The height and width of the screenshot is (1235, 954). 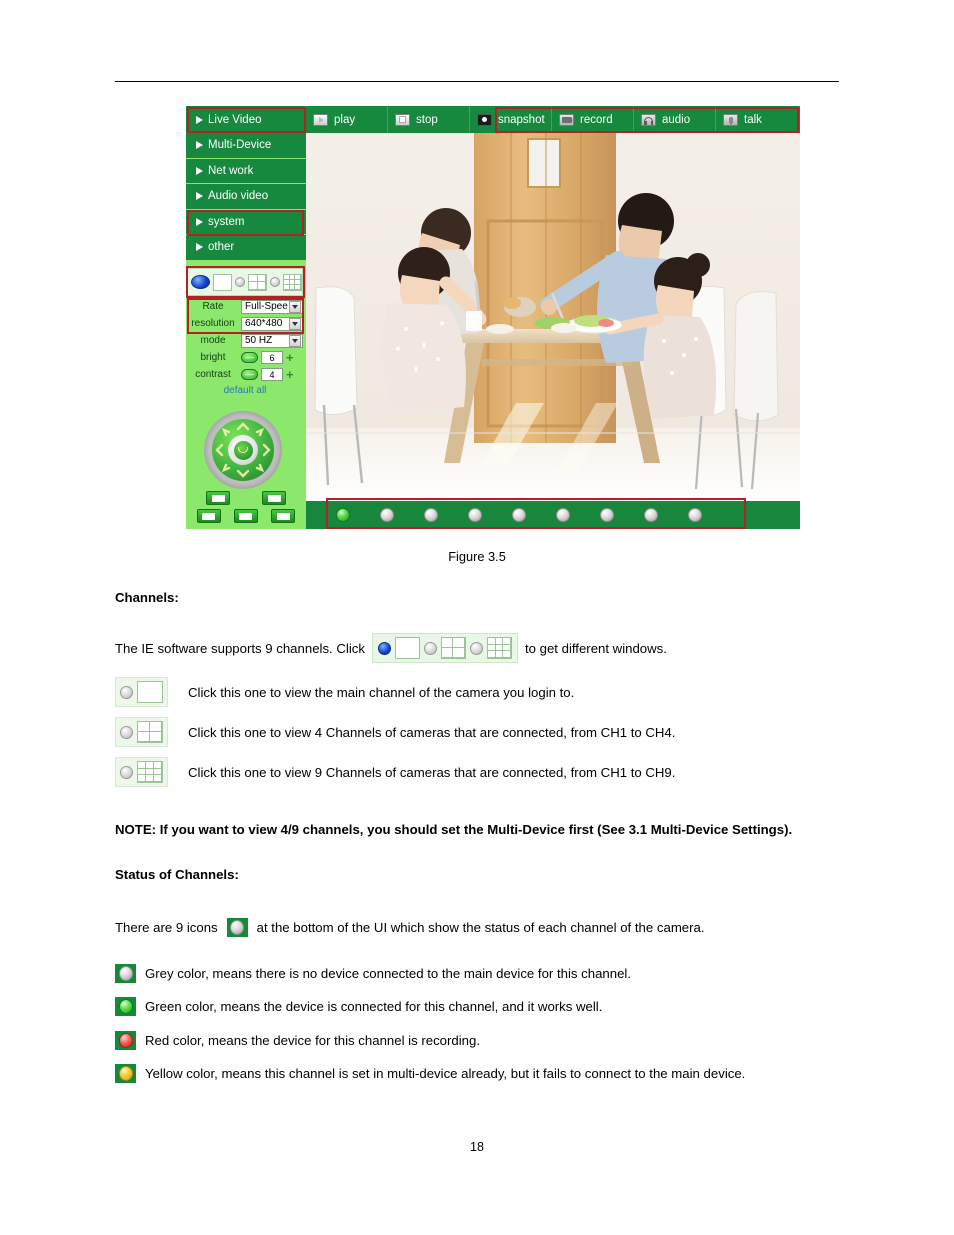 What do you see at coordinates (249, 357) in the screenshot?
I see `bright-decrease-button: —` at bounding box center [249, 357].